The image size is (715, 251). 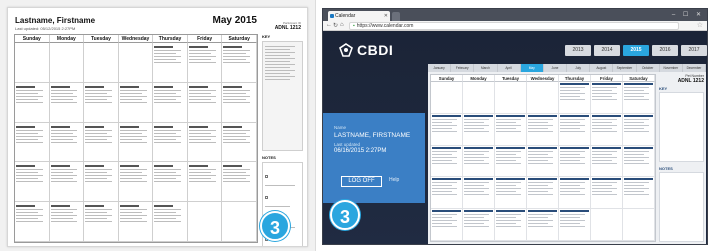 What do you see at coordinates (648, 68) in the screenshot?
I see `month-tab-october: October` at bounding box center [648, 68].